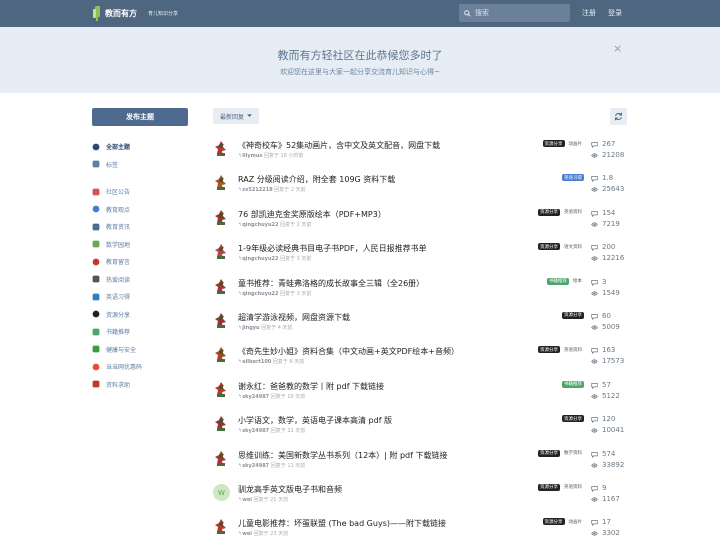  I want to click on sidebar-item-3: 教育观点, so click(142, 210).